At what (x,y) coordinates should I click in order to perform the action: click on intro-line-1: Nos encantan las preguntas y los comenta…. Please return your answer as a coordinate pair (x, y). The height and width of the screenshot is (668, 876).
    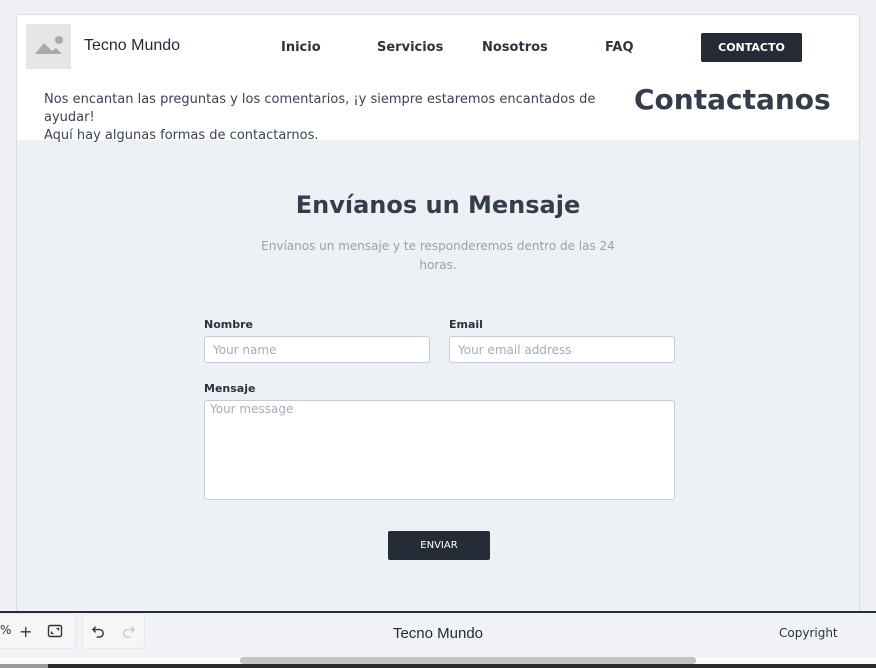
    Looking at the image, I should click on (320, 108).